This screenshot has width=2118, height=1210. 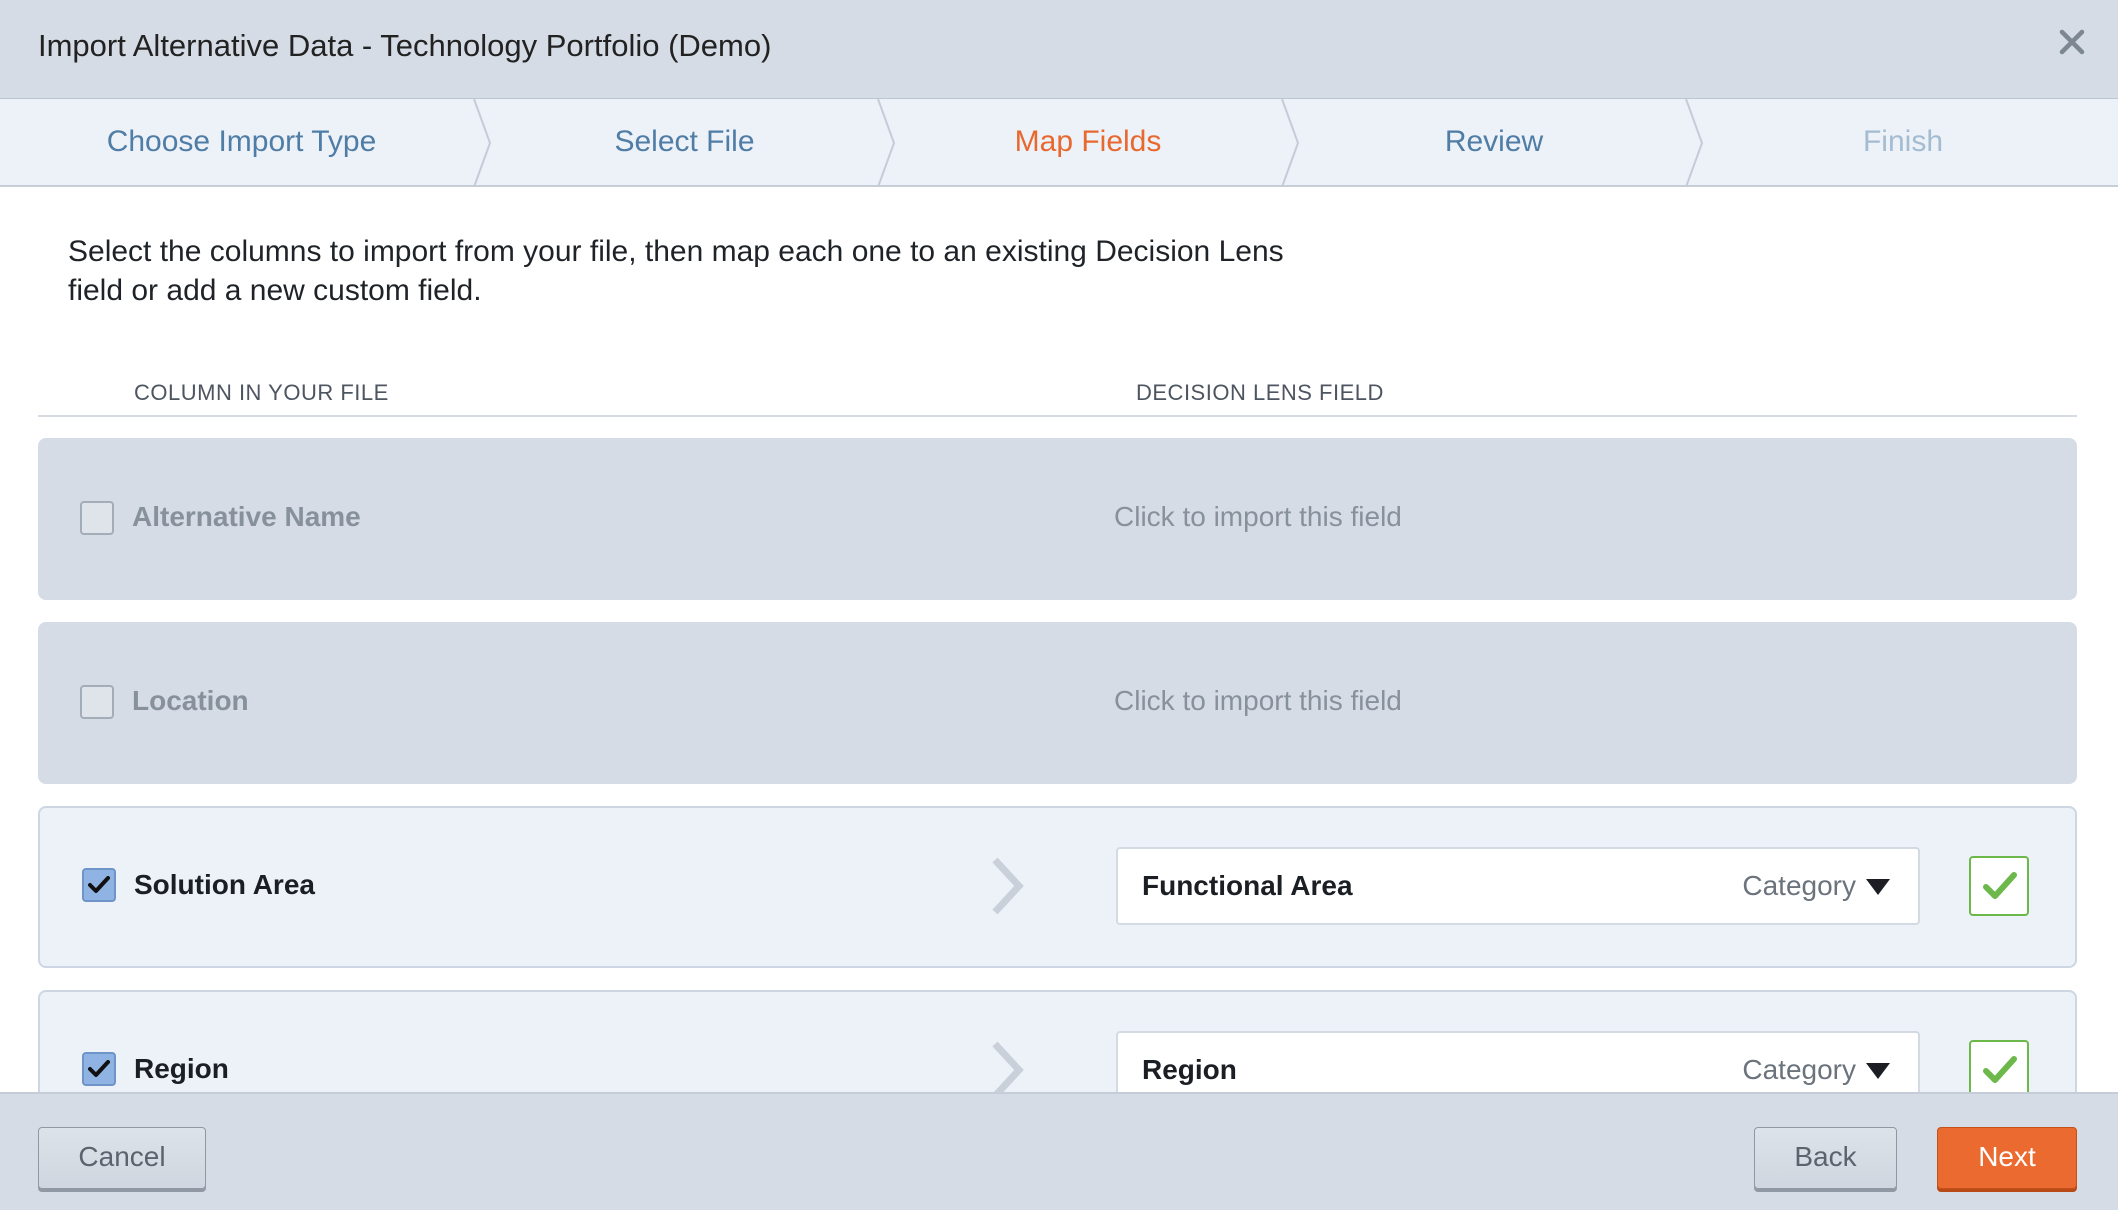 I want to click on mapping-row-location: Location Click to import this field, so click(x=1057, y=703).